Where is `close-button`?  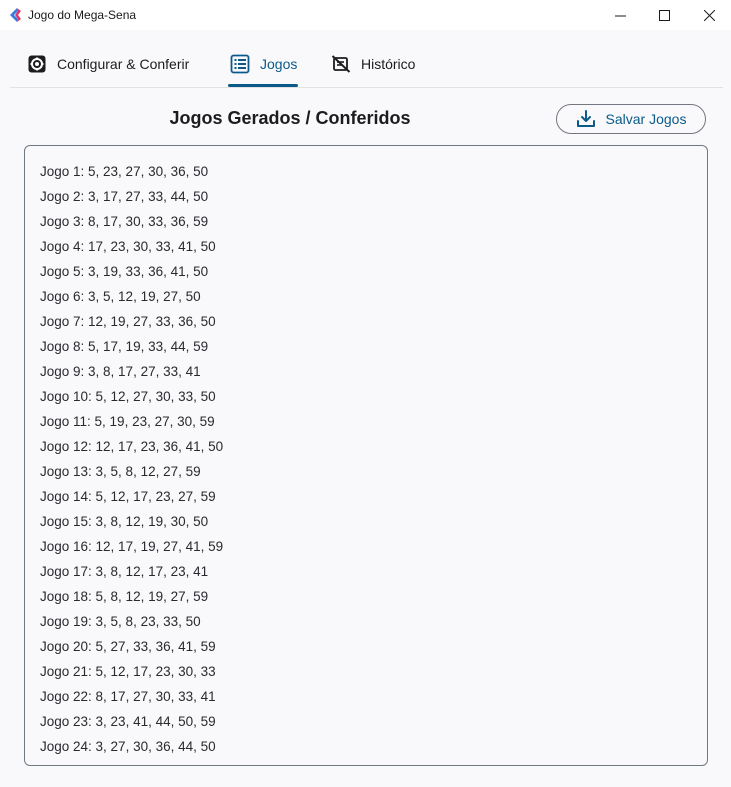
close-button is located at coordinates (708, 15).